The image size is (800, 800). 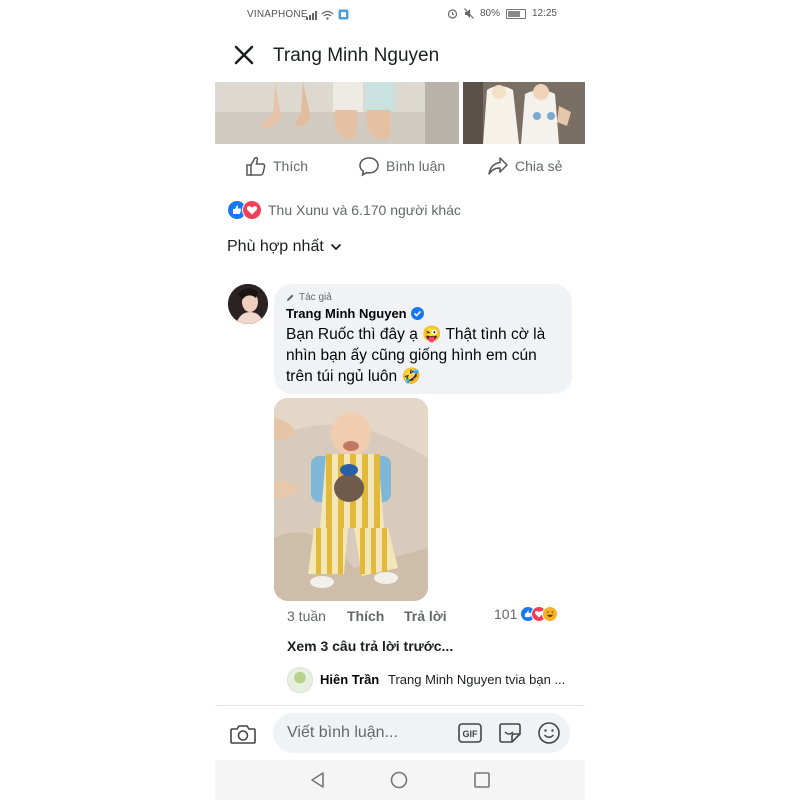 What do you see at coordinates (367, 733) in the screenshot?
I see `comment-input` at bounding box center [367, 733].